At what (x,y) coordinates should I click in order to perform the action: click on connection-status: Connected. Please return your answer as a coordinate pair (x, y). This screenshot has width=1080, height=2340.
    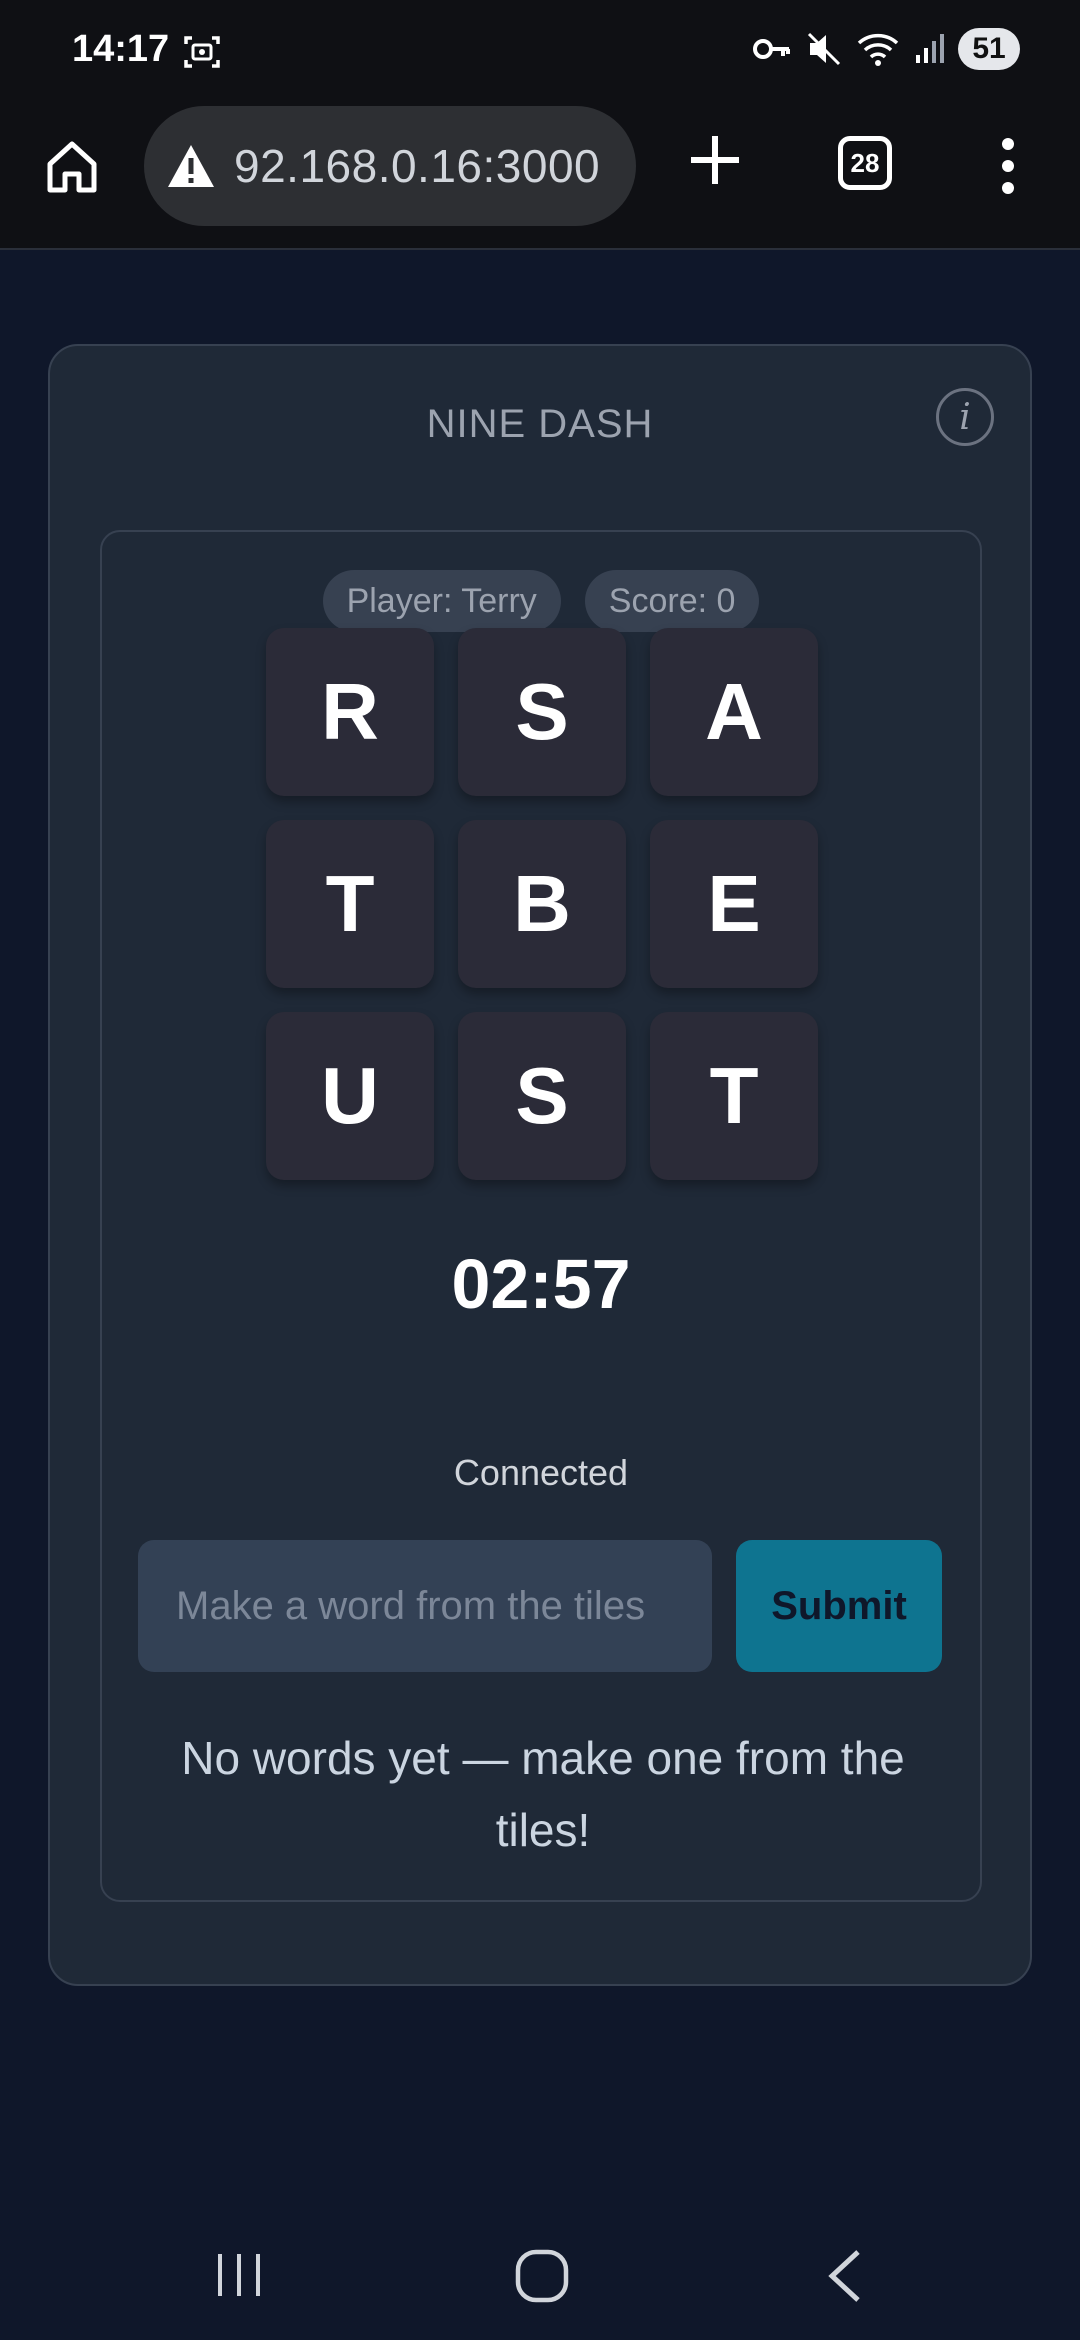
    Looking at the image, I should click on (541, 1472).